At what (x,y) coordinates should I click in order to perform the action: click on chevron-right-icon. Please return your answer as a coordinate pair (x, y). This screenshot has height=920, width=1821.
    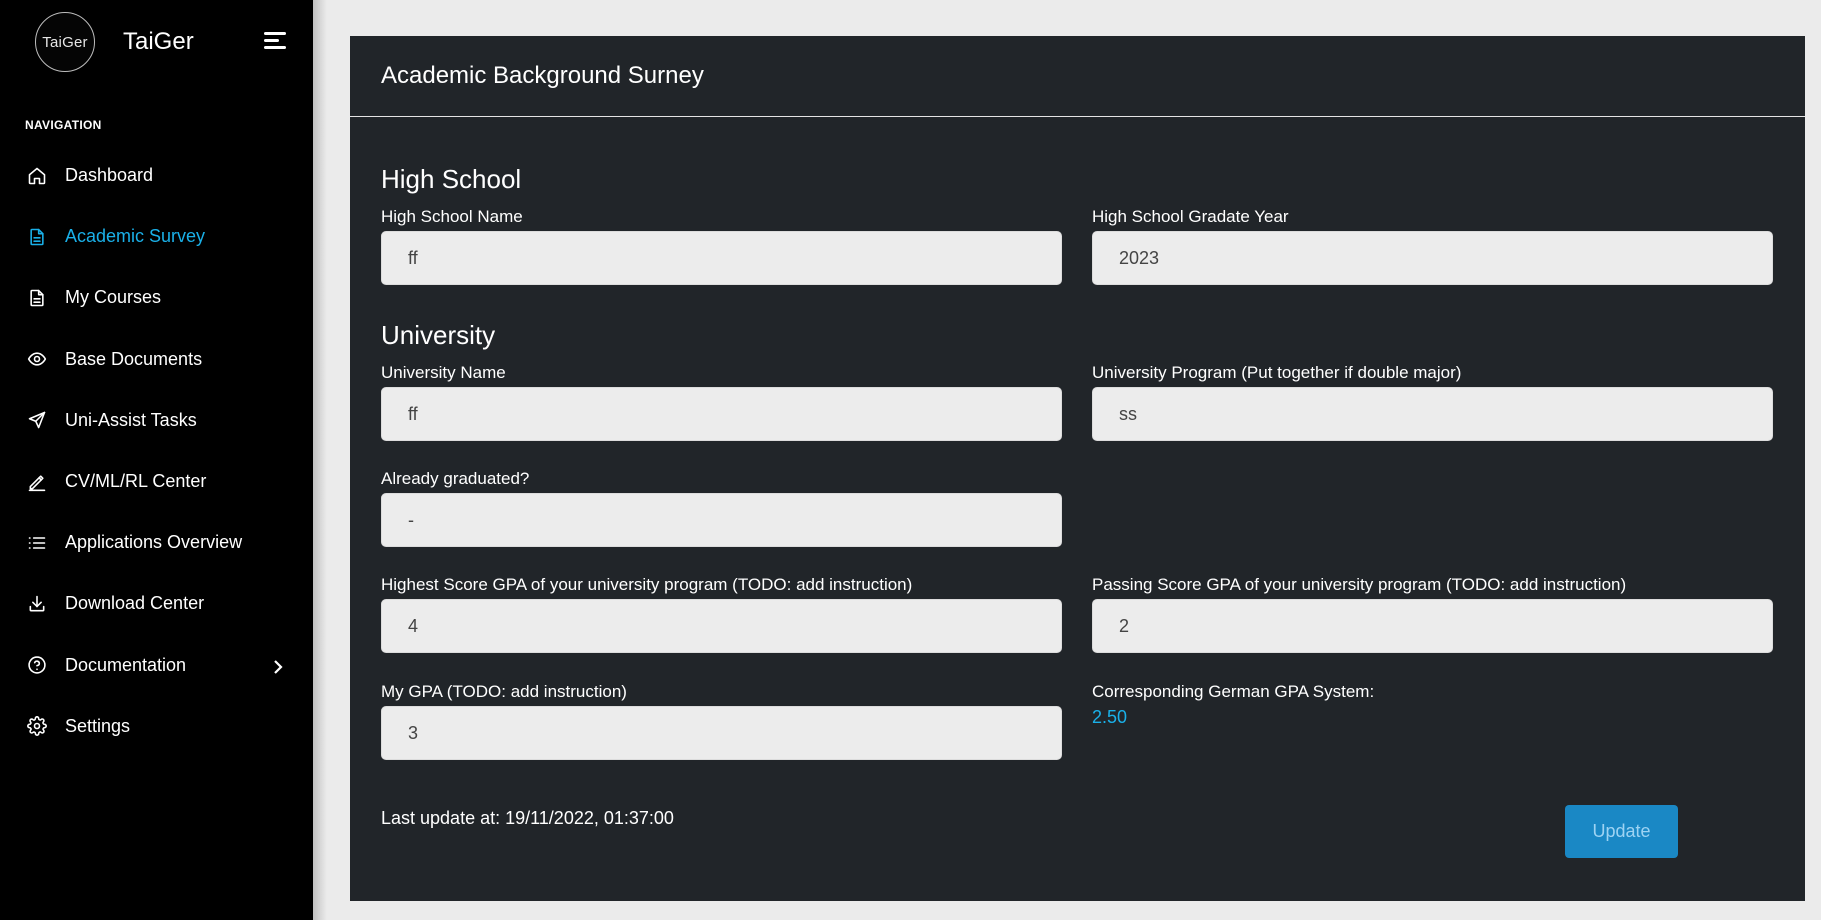
    Looking at the image, I should click on (278, 666).